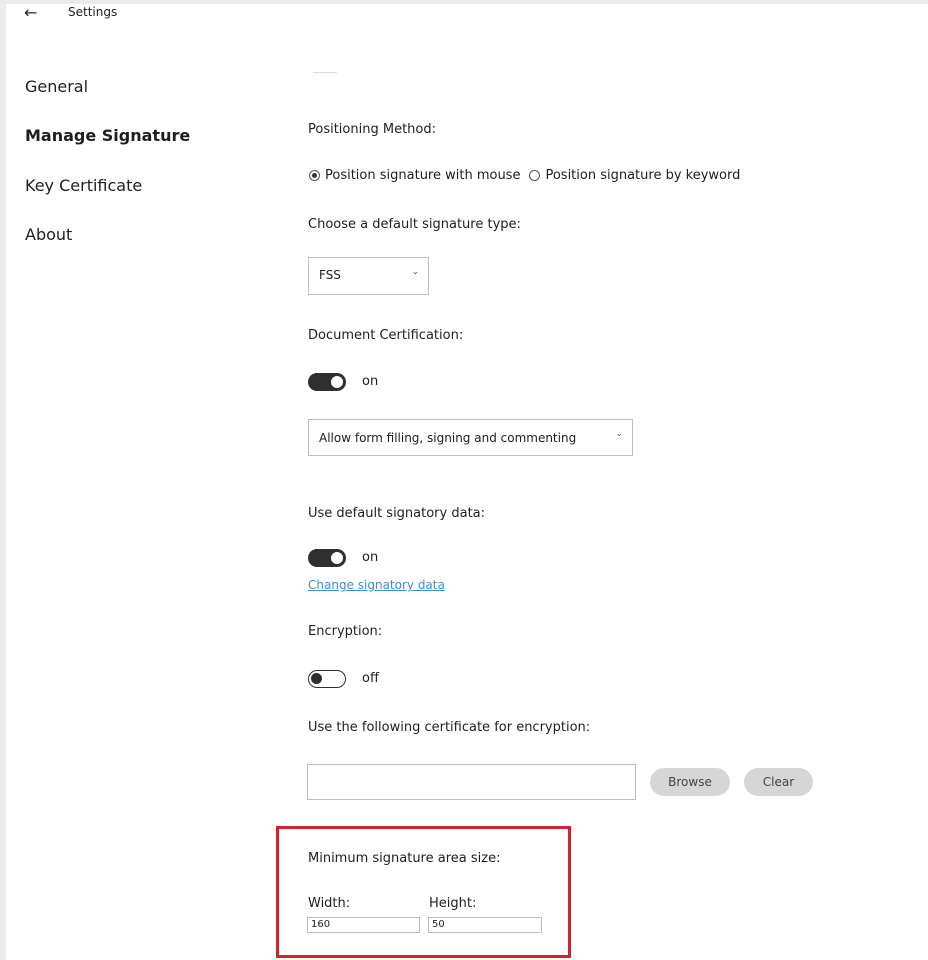 Image resolution: width=928 pixels, height=960 pixels. What do you see at coordinates (372, 129) in the screenshot?
I see `positioning-method-label: Positioning Method:` at bounding box center [372, 129].